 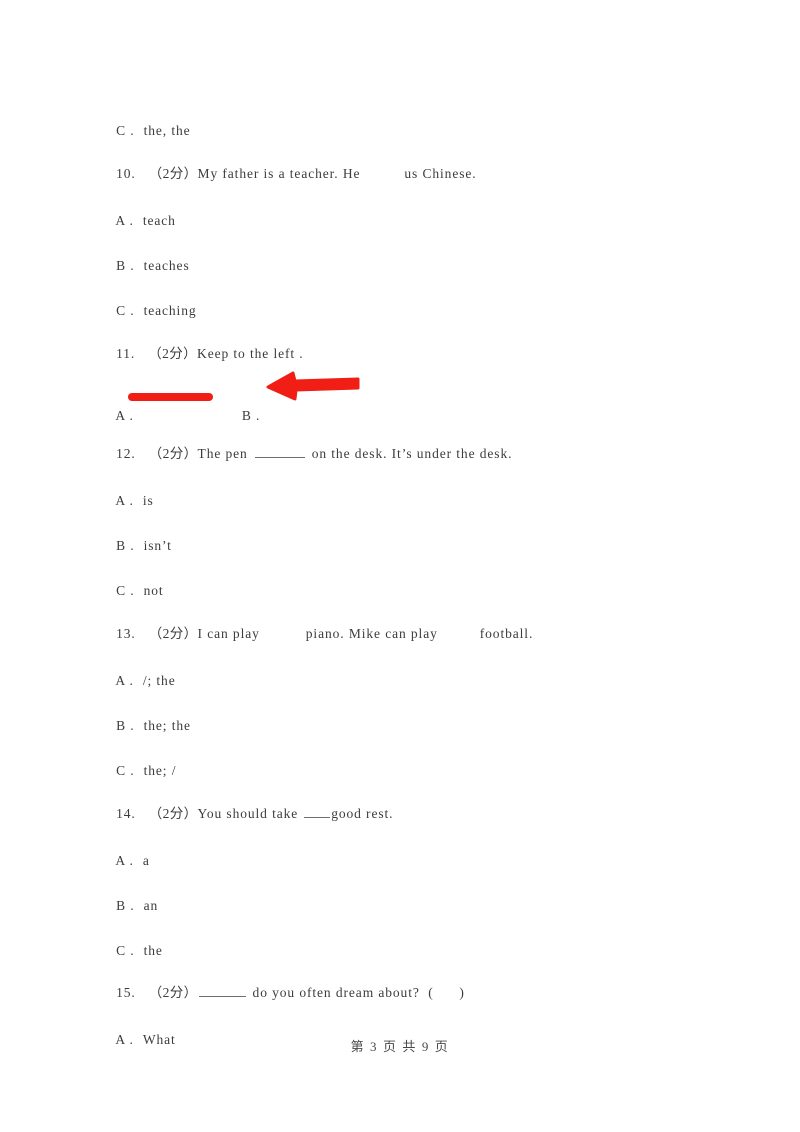 What do you see at coordinates (126, 992) in the screenshot?
I see `question-number: 15.` at bounding box center [126, 992].